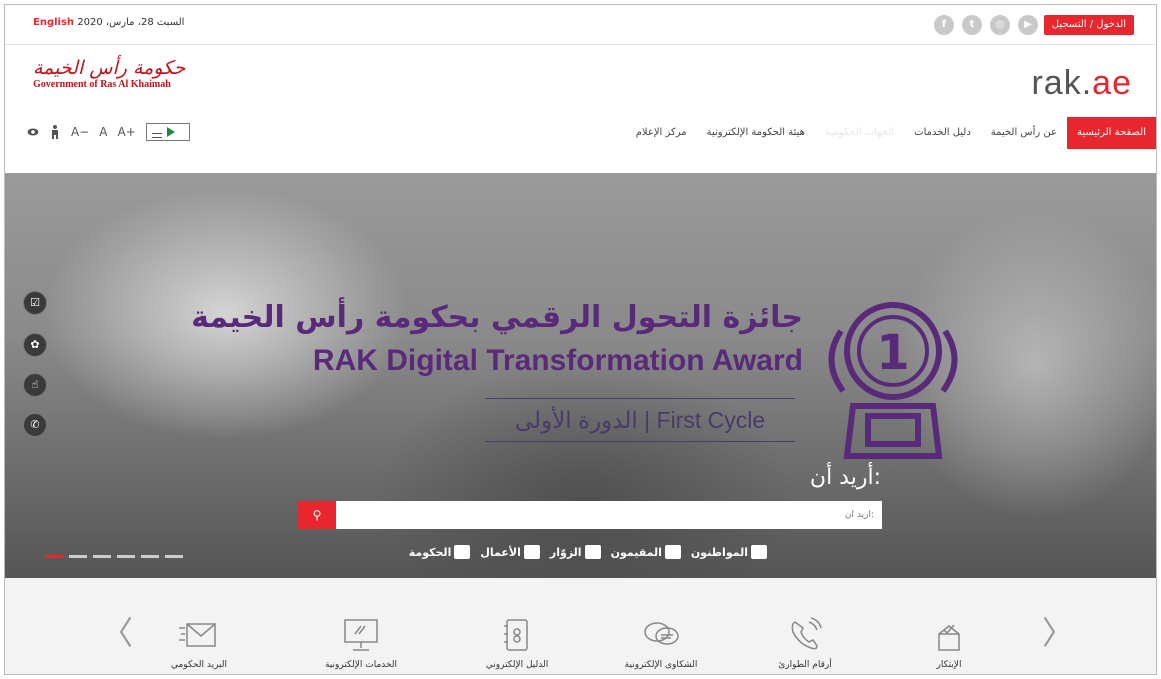 This screenshot has width=1161, height=679. I want to click on call-icon: ✆, so click(35, 425).